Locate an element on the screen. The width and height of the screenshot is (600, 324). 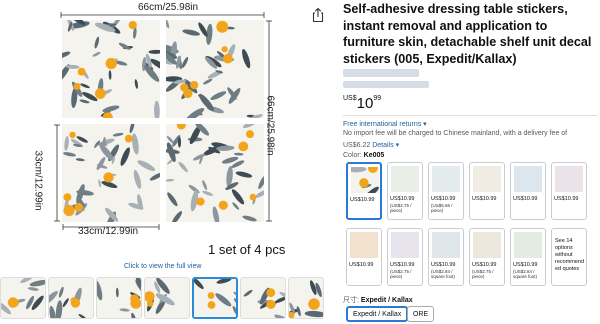
gallery-thumbnail-selected is located at coordinates (215, 298).